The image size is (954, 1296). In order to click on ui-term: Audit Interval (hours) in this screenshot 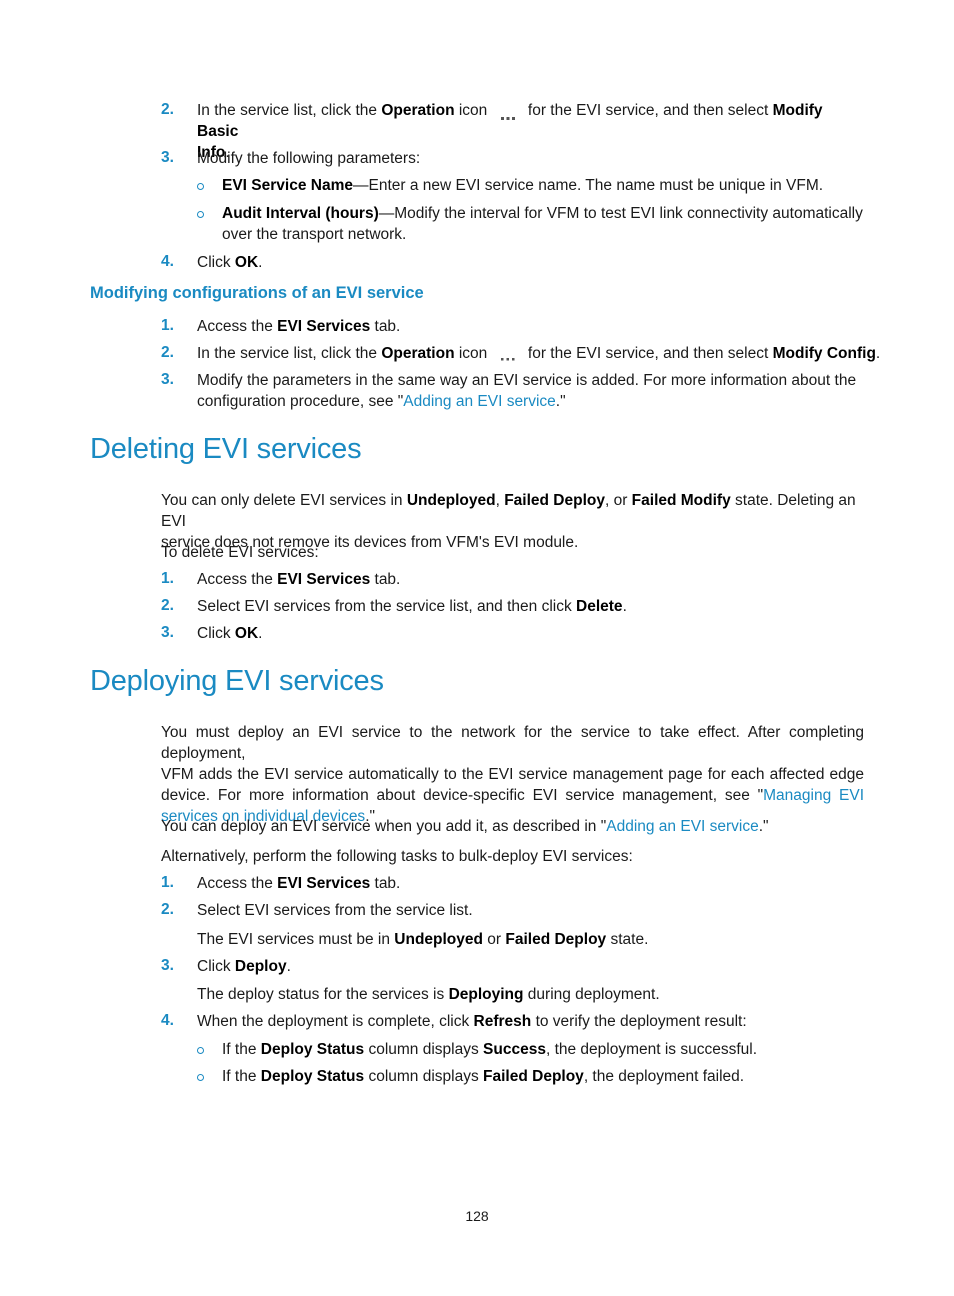, I will do `click(300, 213)`.